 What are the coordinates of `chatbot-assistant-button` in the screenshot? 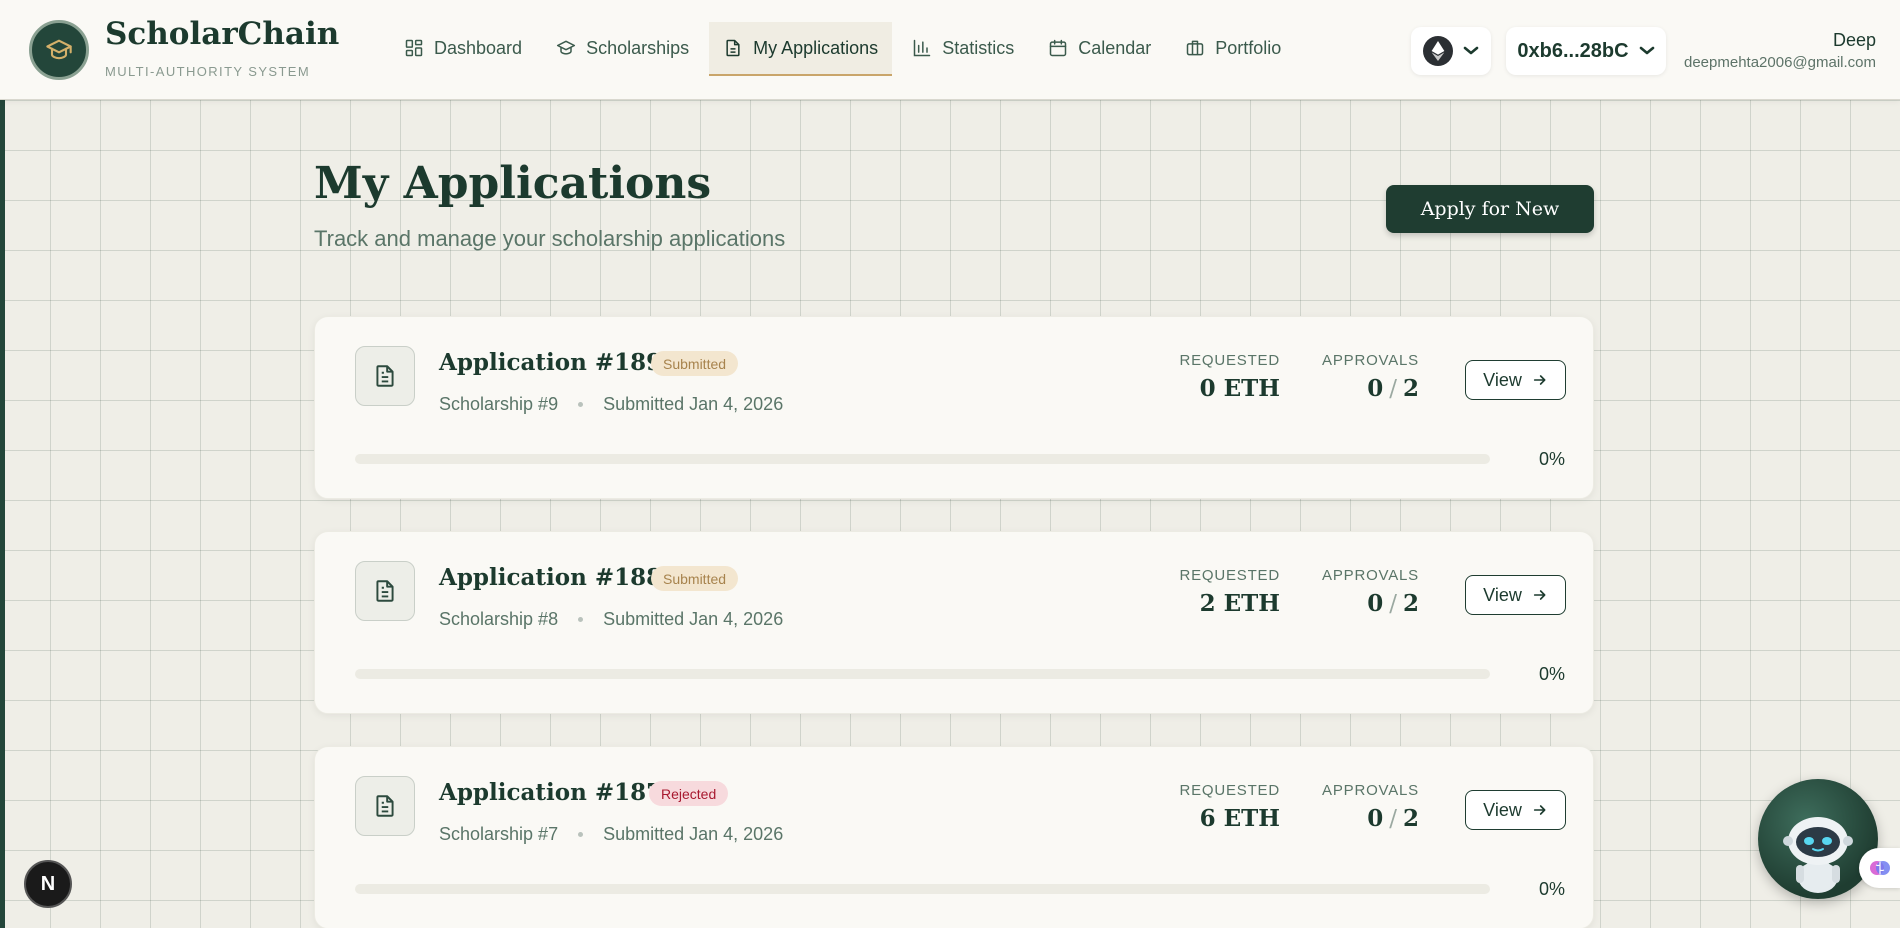 It's located at (1818, 839).